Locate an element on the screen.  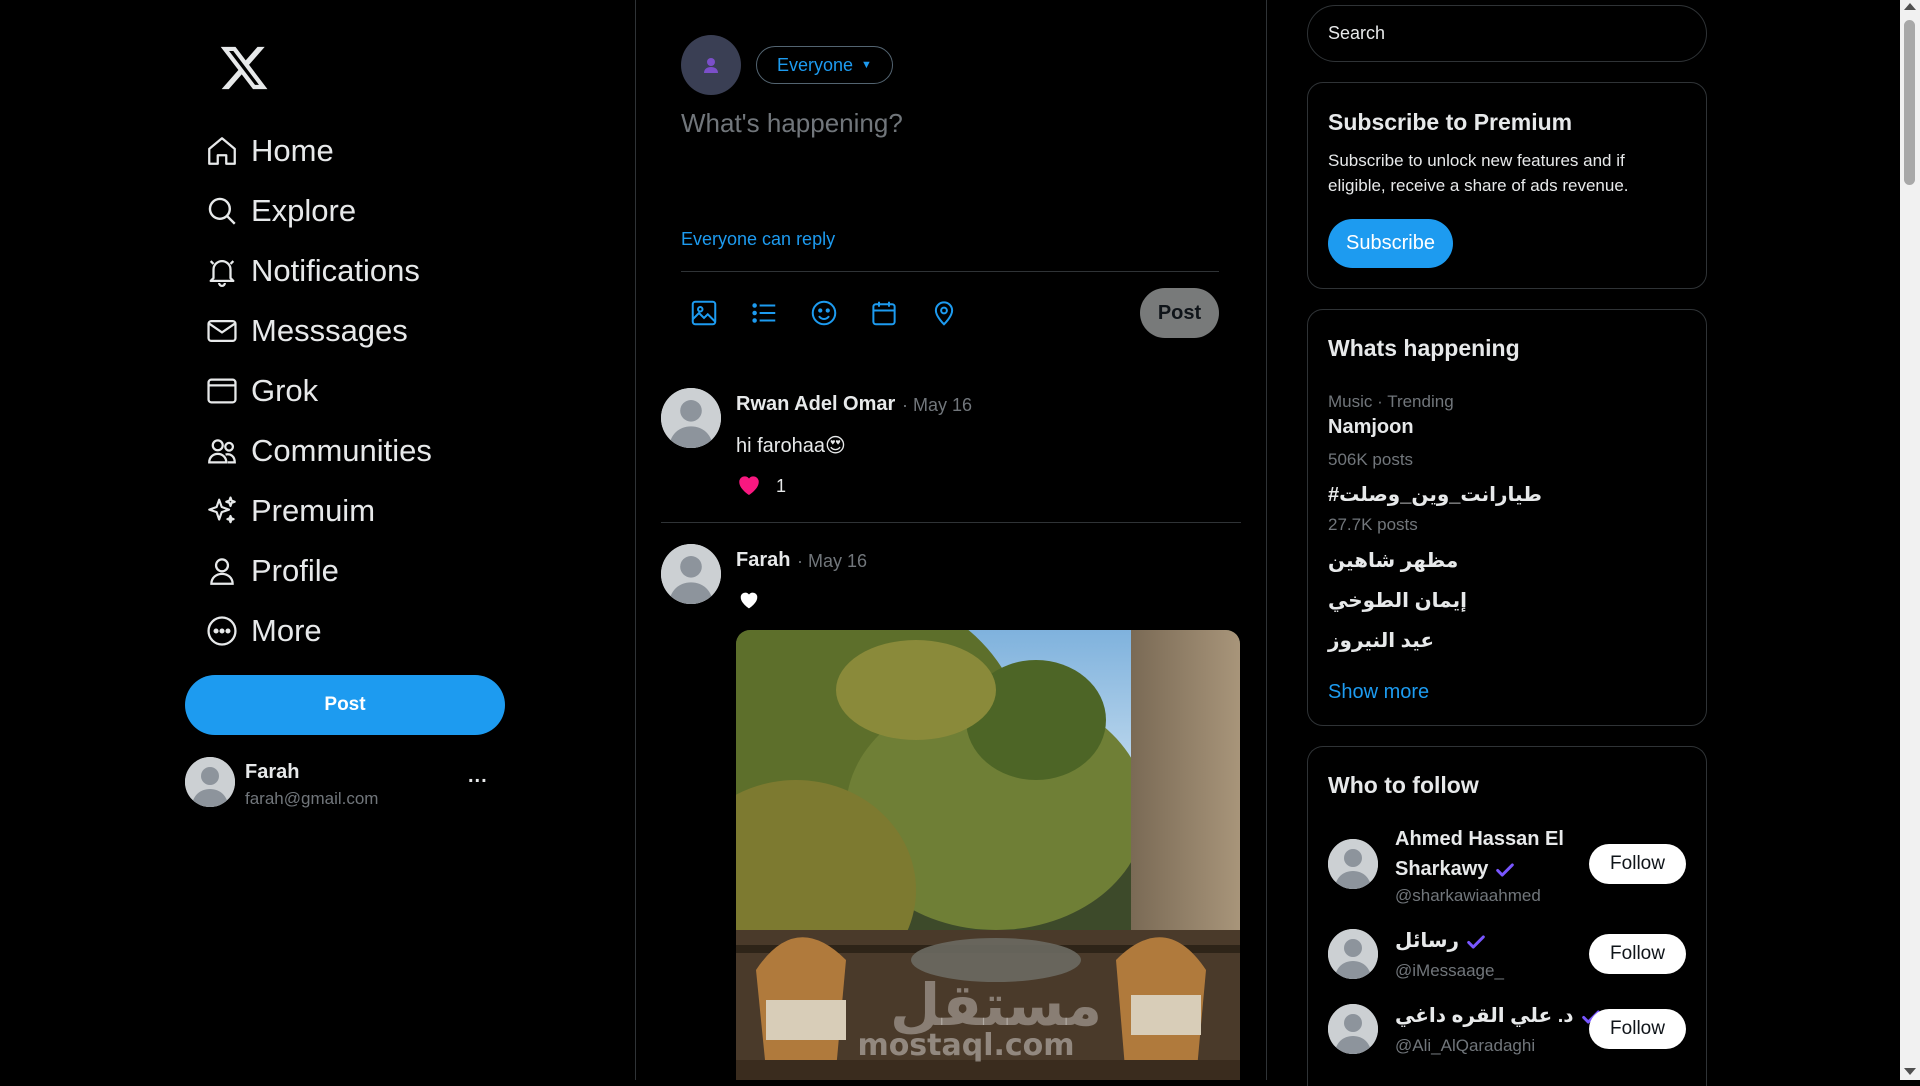
nav-explore-label: Explore is located at coordinates (304, 210).